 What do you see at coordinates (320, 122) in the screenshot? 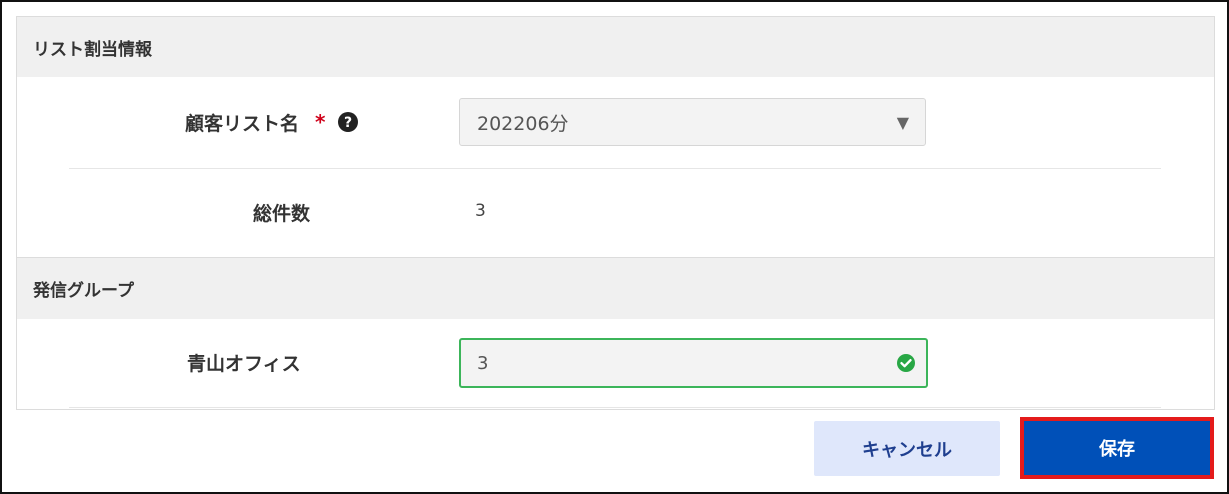
I see `required-mark: *` at bounding box center [320, 122].